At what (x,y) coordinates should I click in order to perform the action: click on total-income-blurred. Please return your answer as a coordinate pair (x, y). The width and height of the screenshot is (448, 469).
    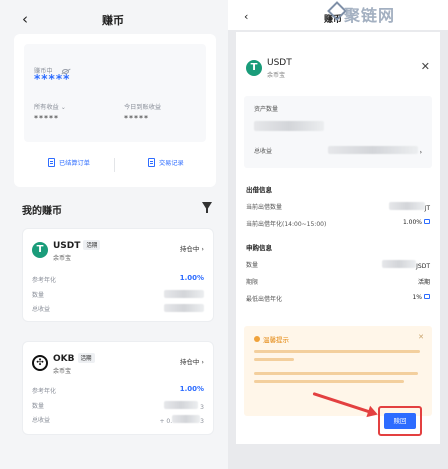
    Looking at the image, I should click on (184, 309).